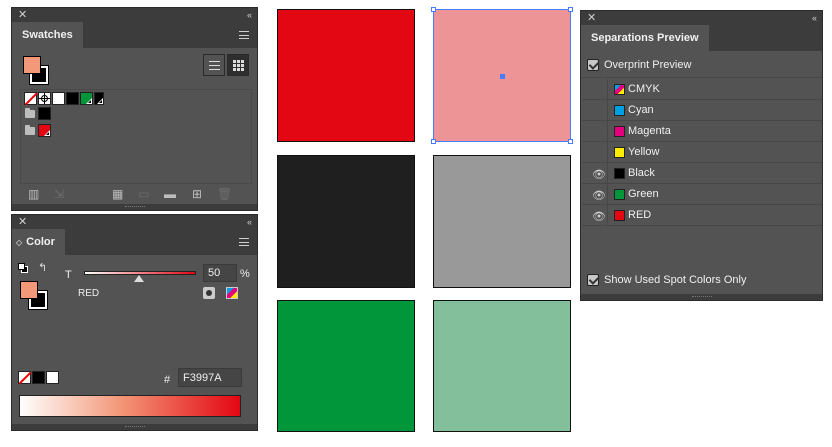  I want to click on swatch-libraries-icon: ▥, so click(33, 194).